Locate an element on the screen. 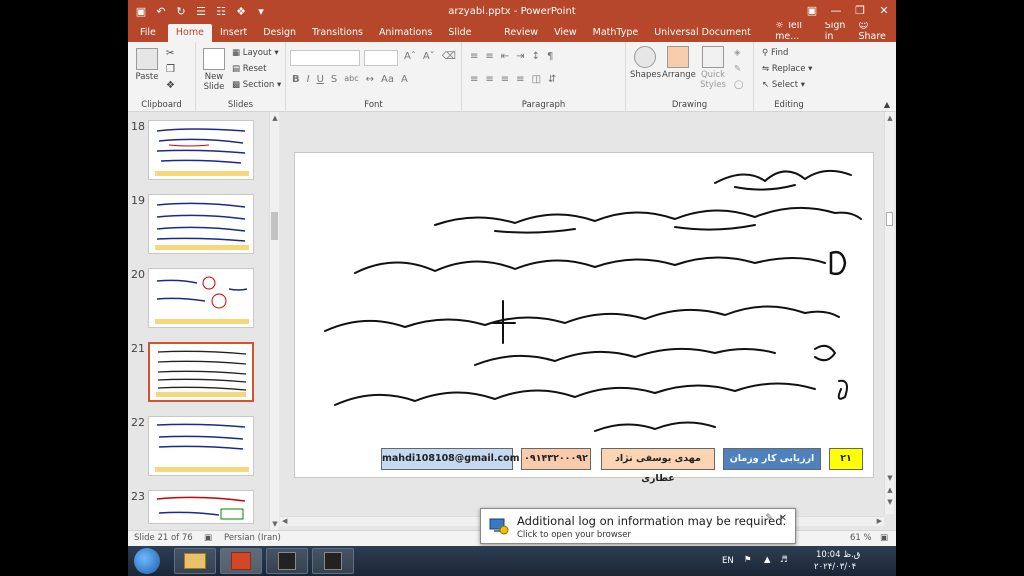 The width and height of the screenshot is (1024, 576). scroll-right-icon: ▶ is located at coordinates (879, 521).